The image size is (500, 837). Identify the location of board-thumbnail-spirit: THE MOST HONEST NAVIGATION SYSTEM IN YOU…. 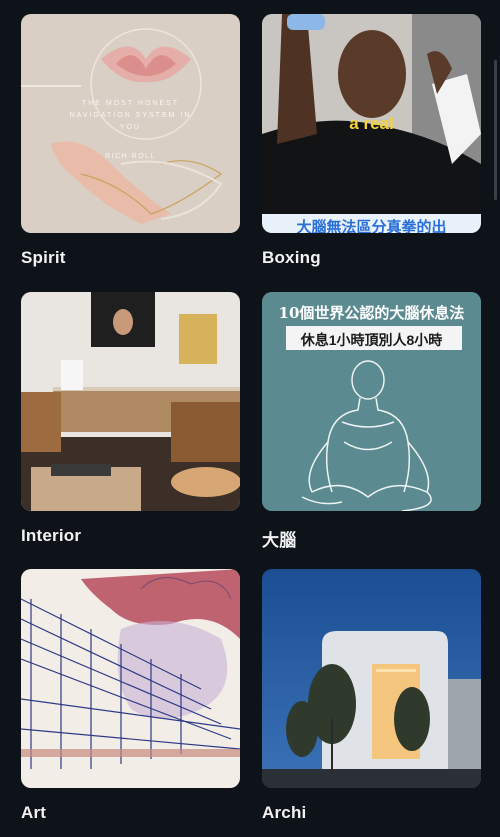
(130, 123).